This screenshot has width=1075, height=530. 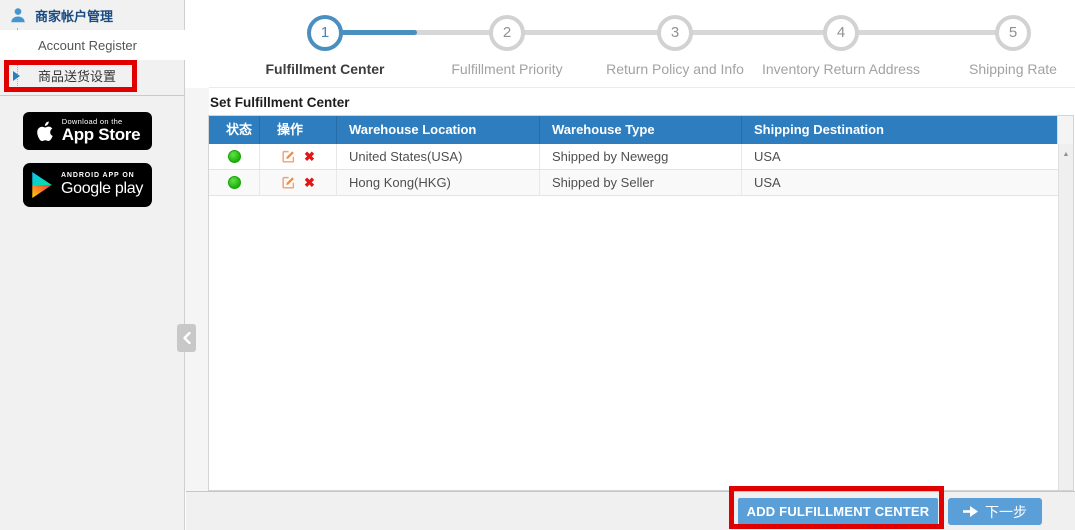 What do you see at coordinates (87, 45) in the screenshot?
I see `account-register-label: Account Register` at bounding box center [87, 45].